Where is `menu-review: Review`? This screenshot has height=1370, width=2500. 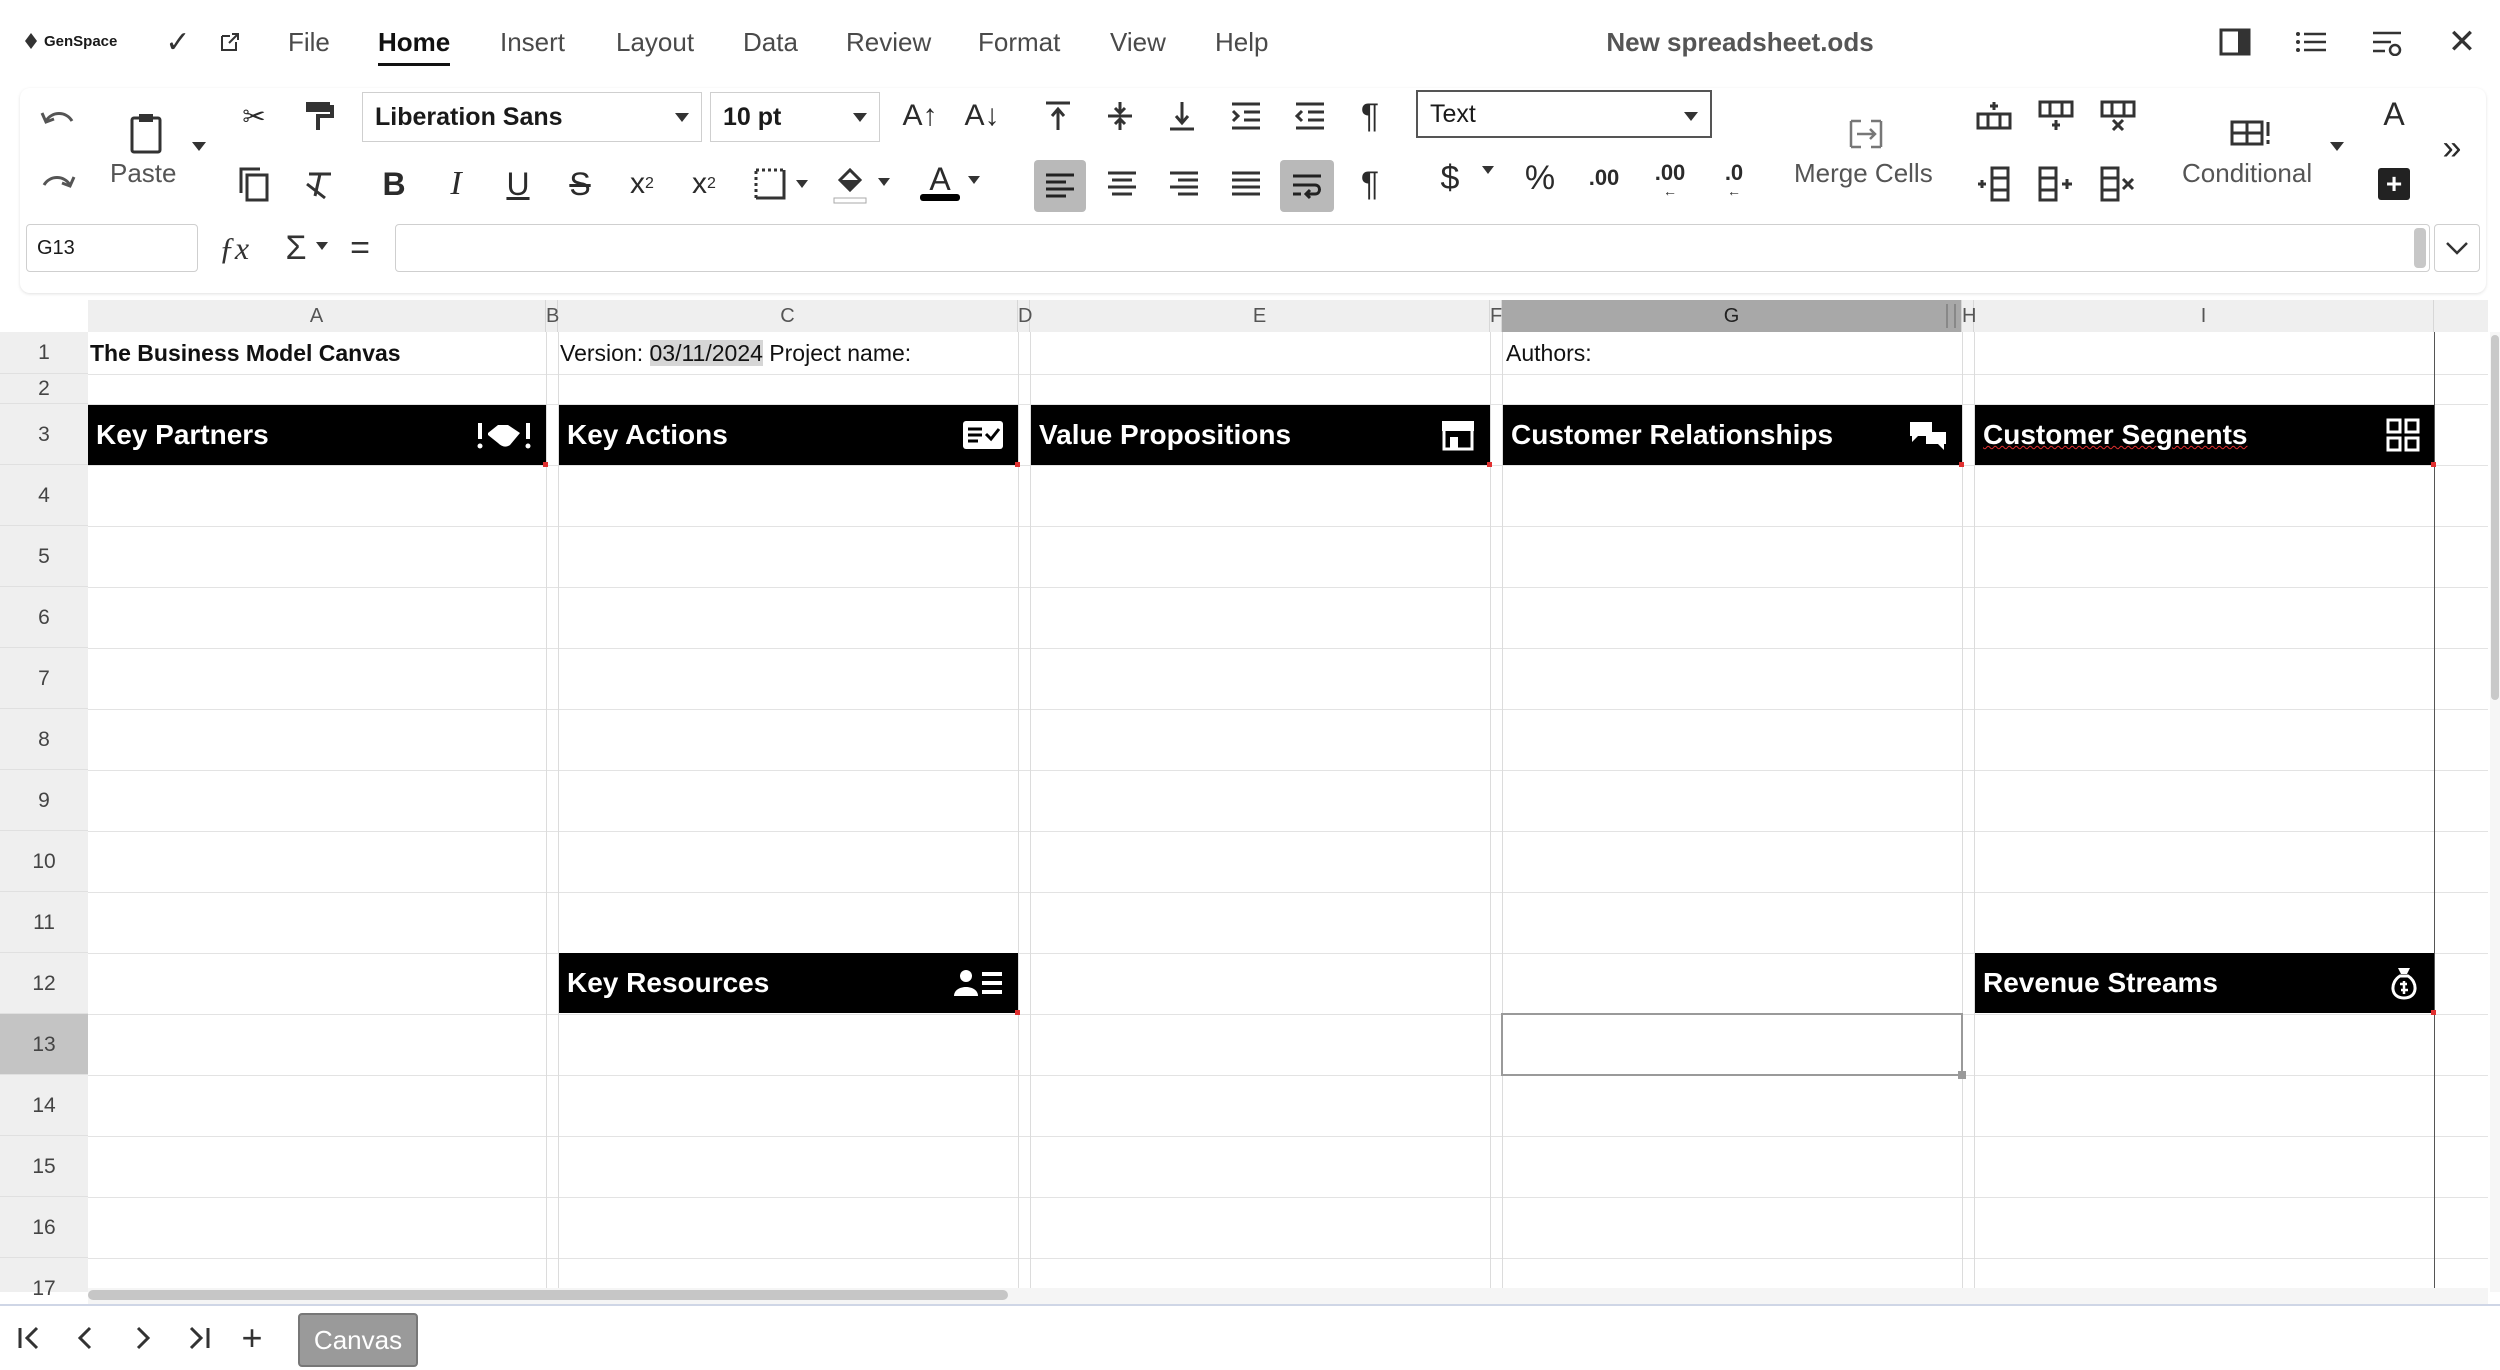
menu-review: Review is located at coordinates (888, 42).